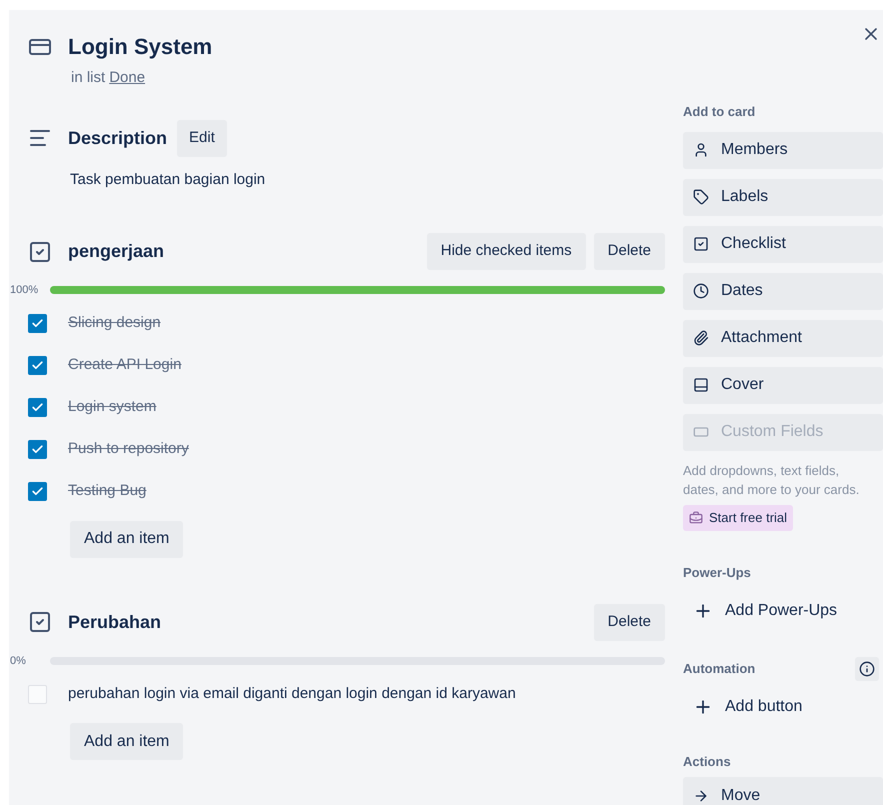  I want to click on hide-checked-button: Hide checked items, so click(506, 251).